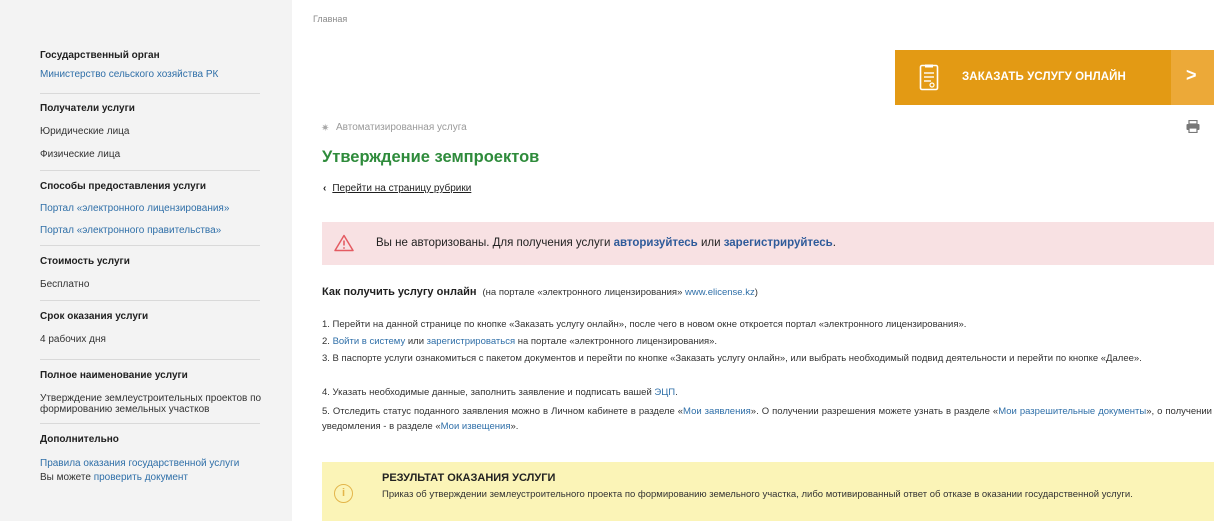 The height and width of the screenshot is (521, 1214). Describe the element at coordinates (656, 243) in the screenshot. I see `login-link: авторизуйтесь` at that location.